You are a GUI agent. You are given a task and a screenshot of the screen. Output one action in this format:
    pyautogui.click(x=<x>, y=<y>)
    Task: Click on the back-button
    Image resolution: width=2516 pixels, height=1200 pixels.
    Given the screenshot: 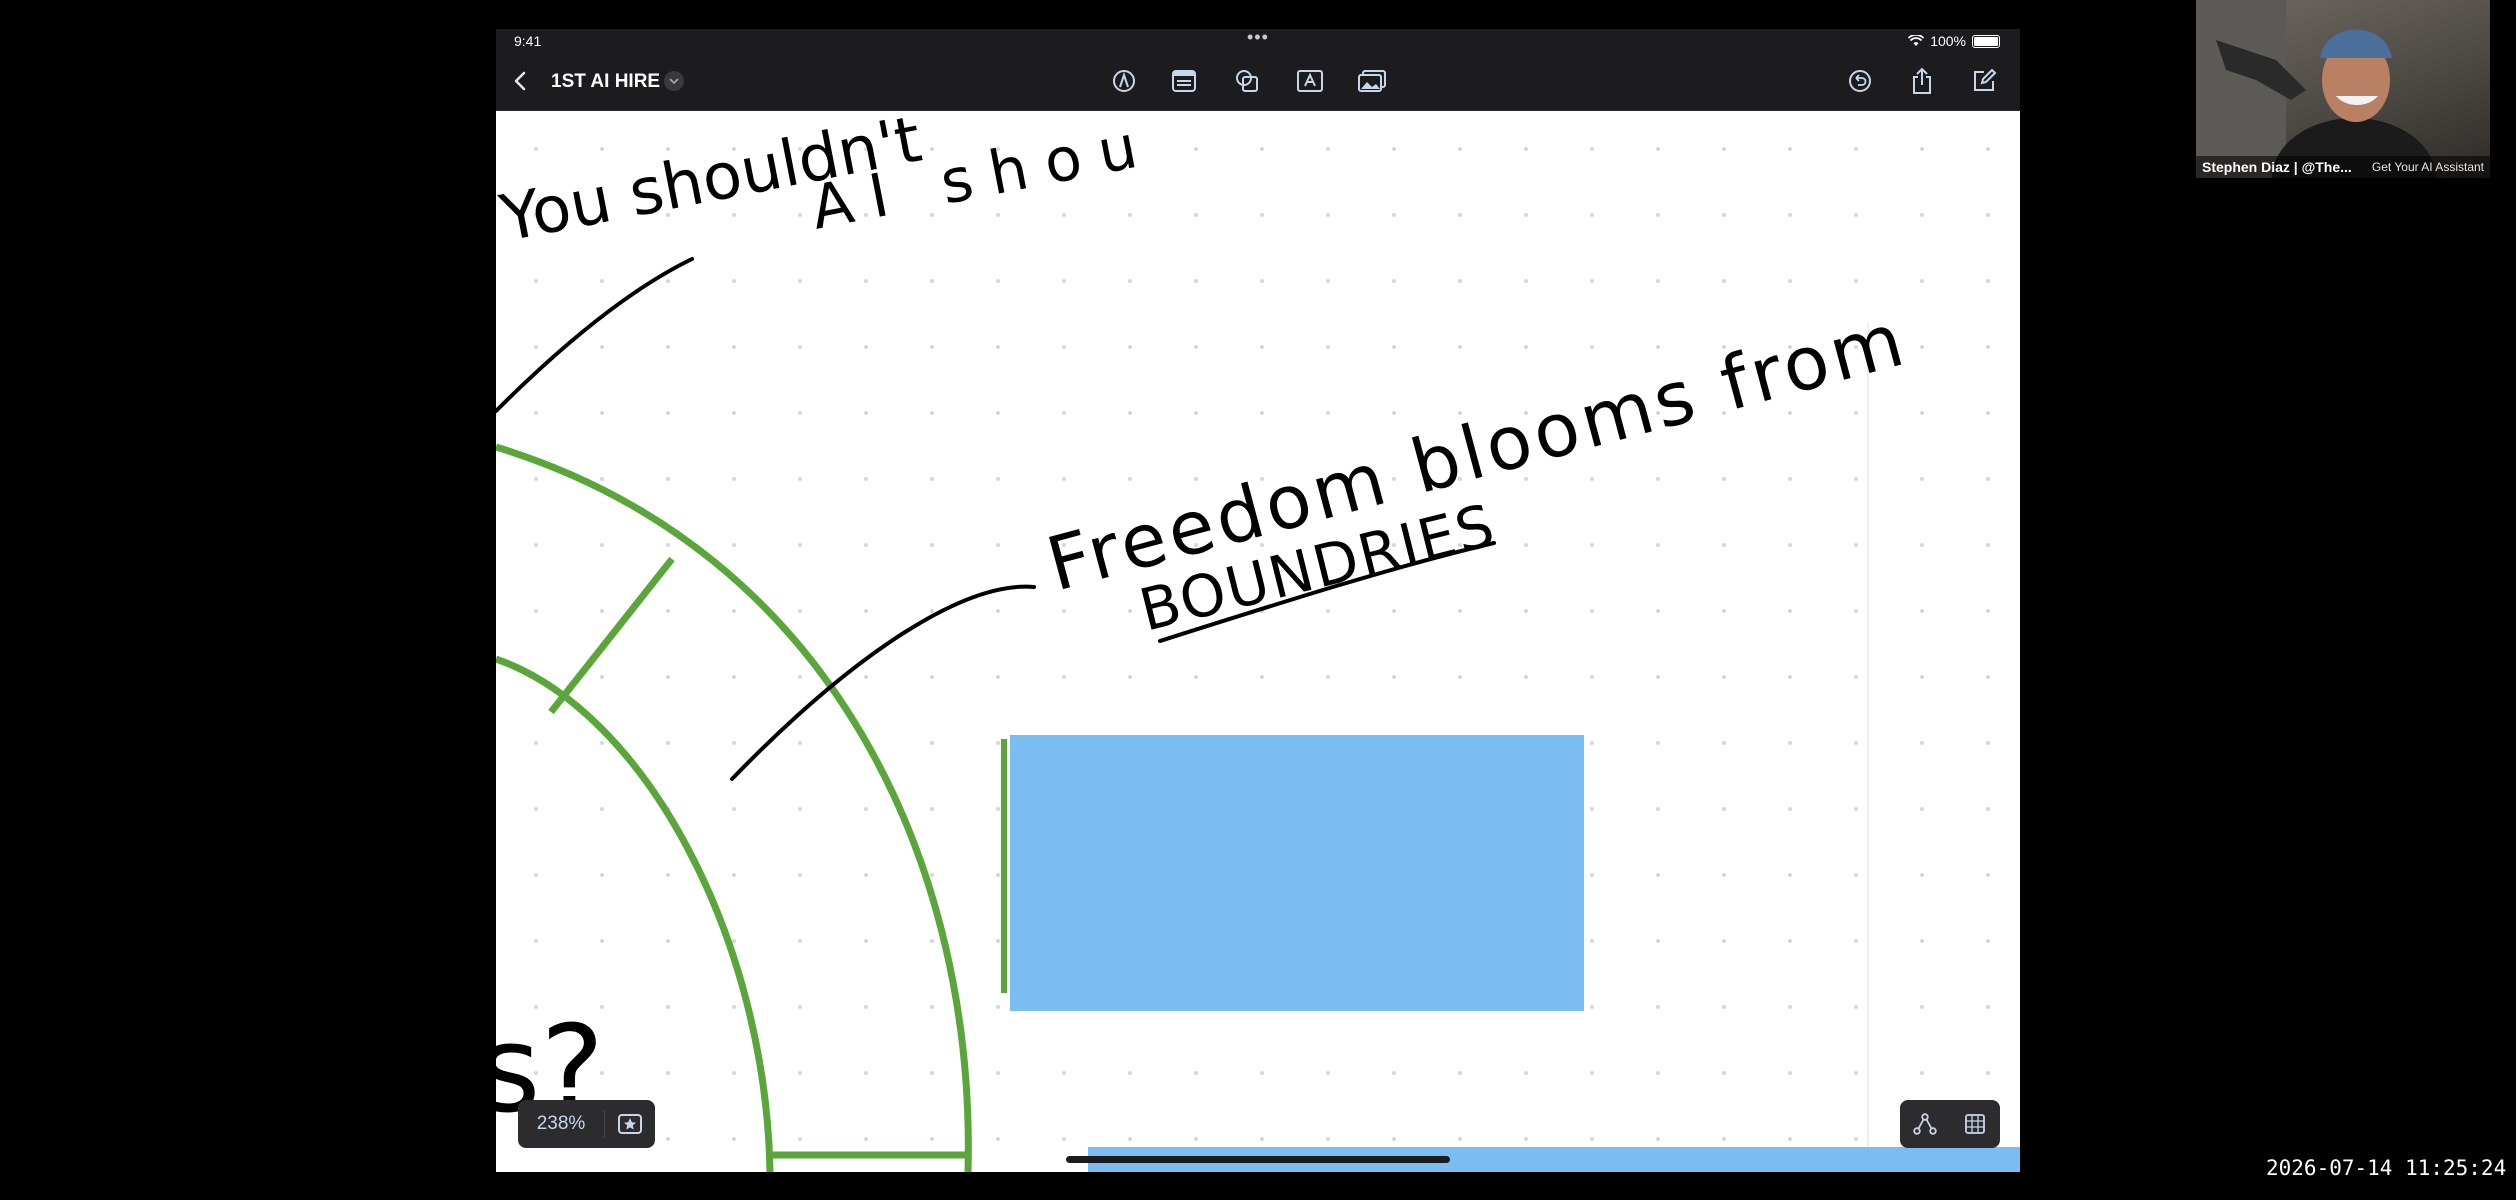 What is the action you would take?
    pyautogui.click(x=520, y=81)
    